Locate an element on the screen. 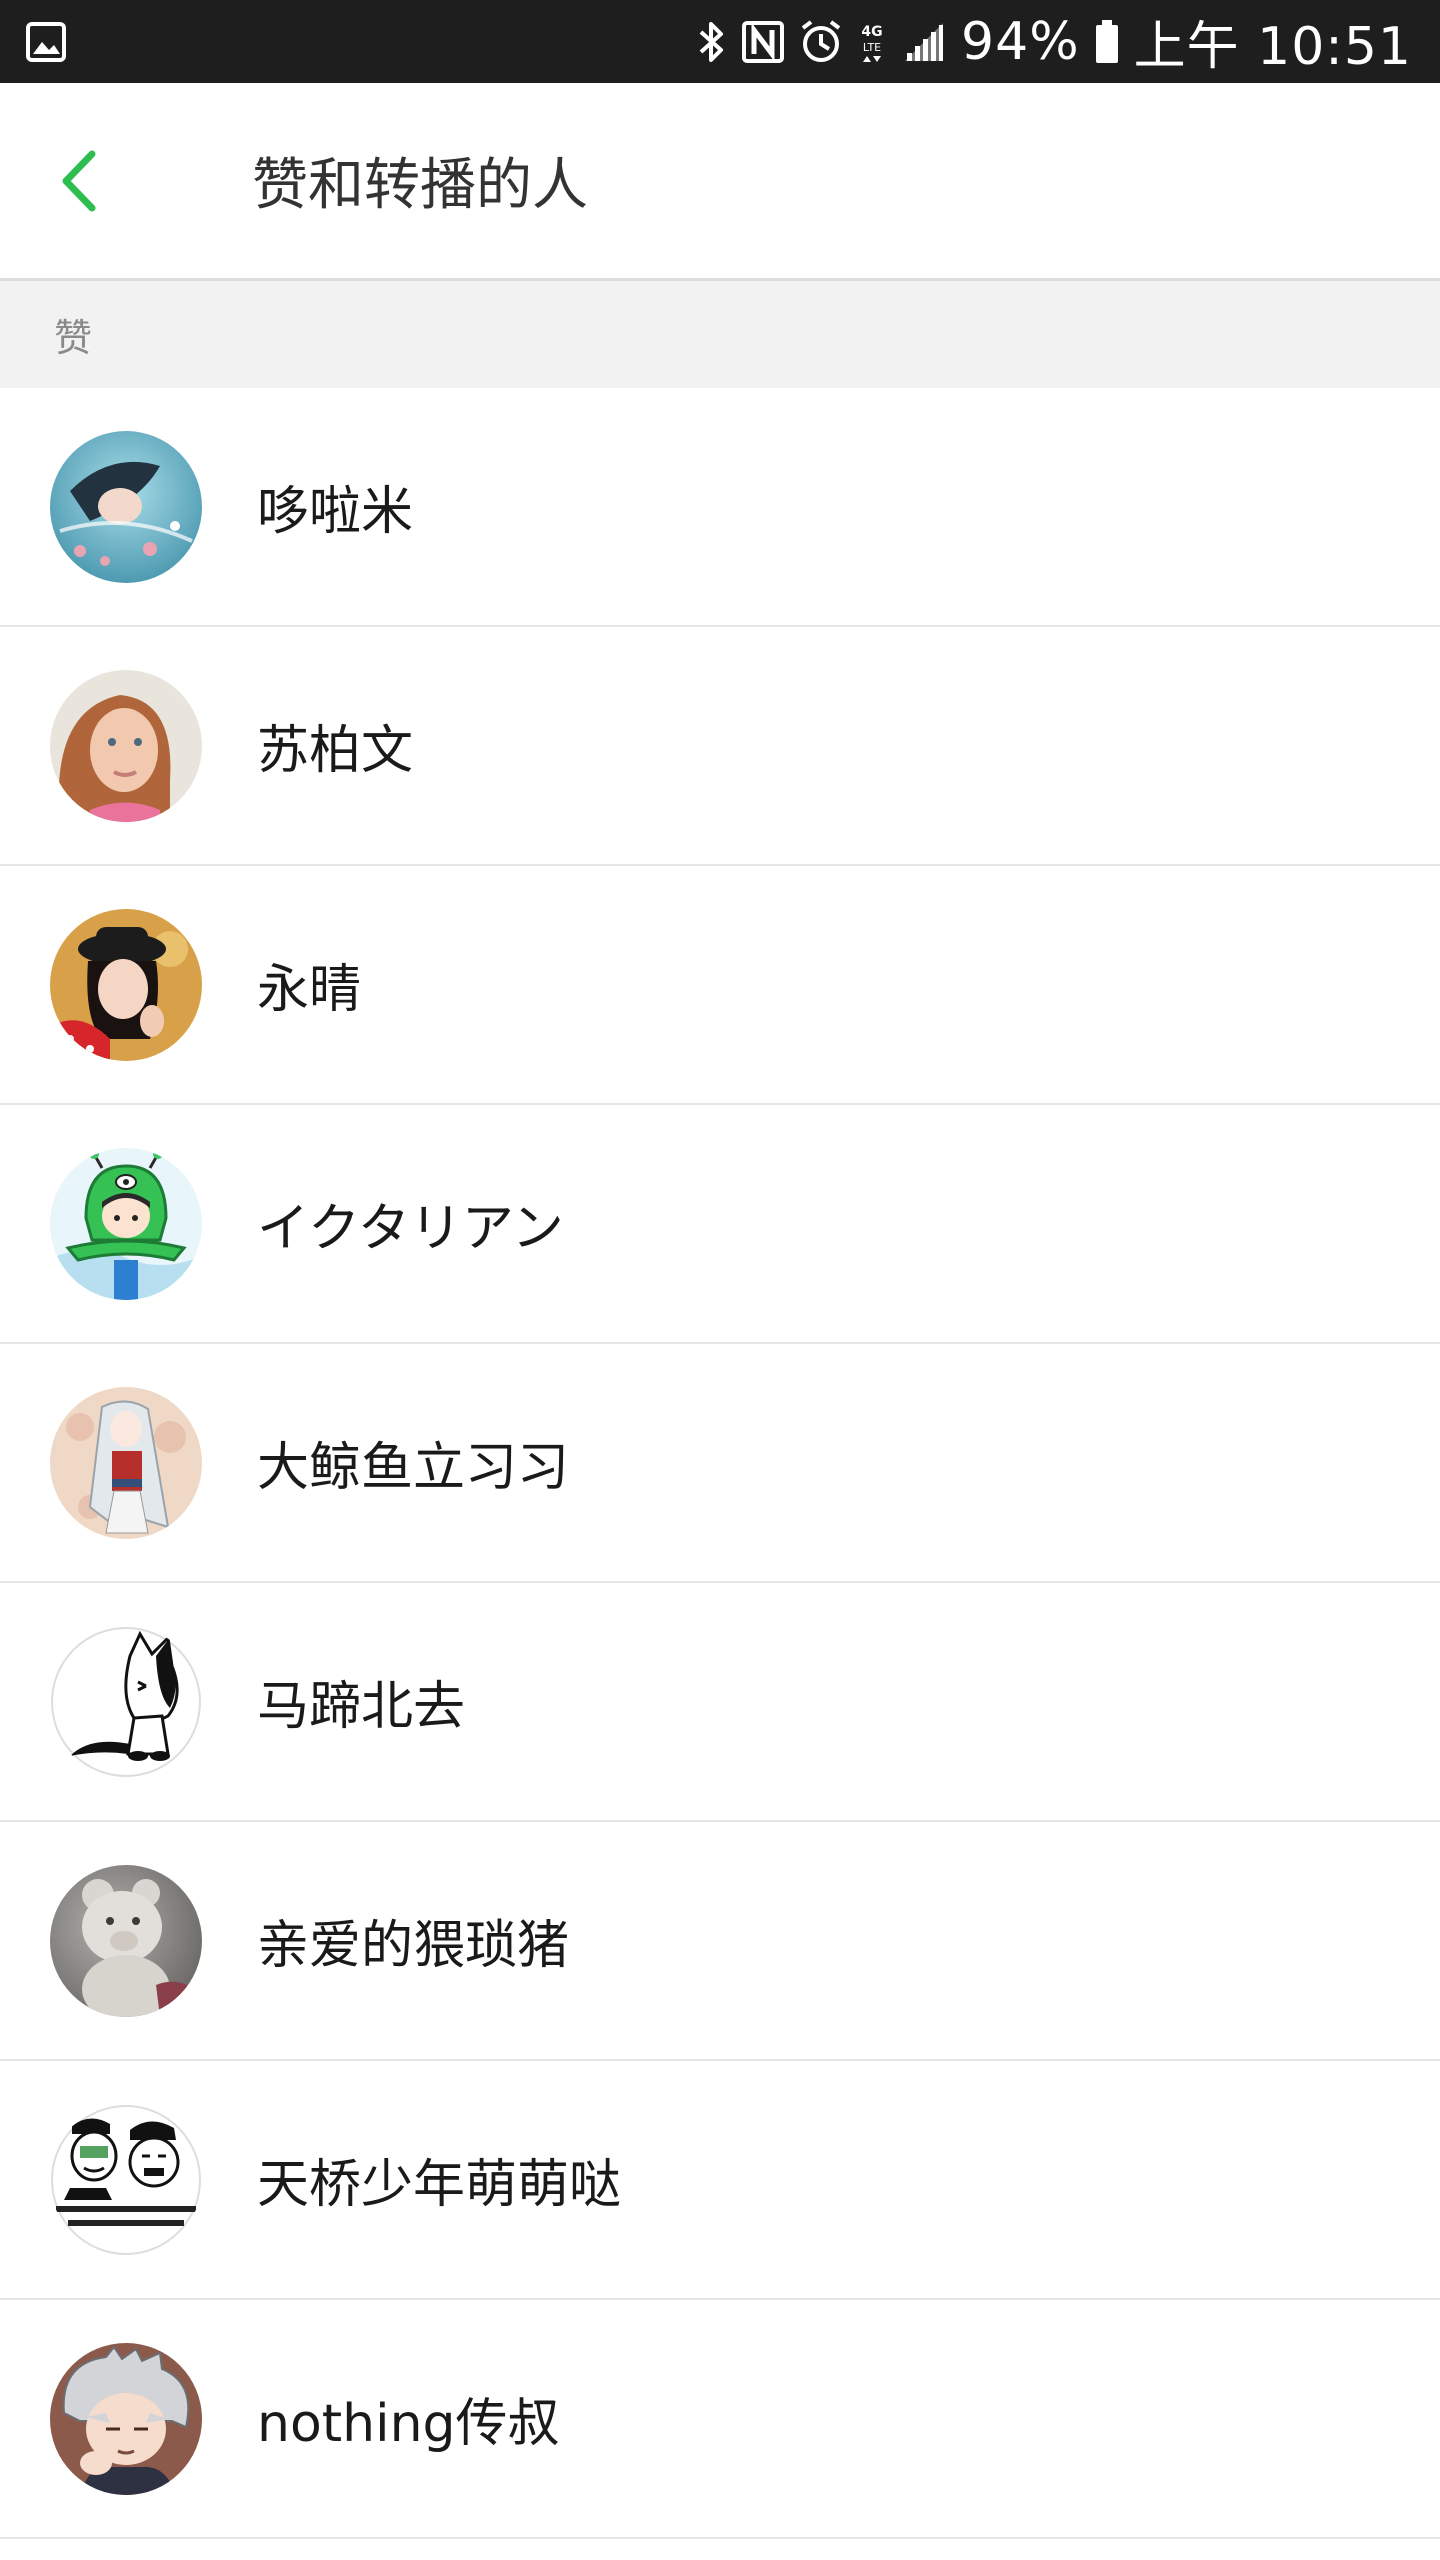 Image resolution: width=1440 pixels, height=2560 pixels. svg-text: 4G is located at coordinates (871, 32).